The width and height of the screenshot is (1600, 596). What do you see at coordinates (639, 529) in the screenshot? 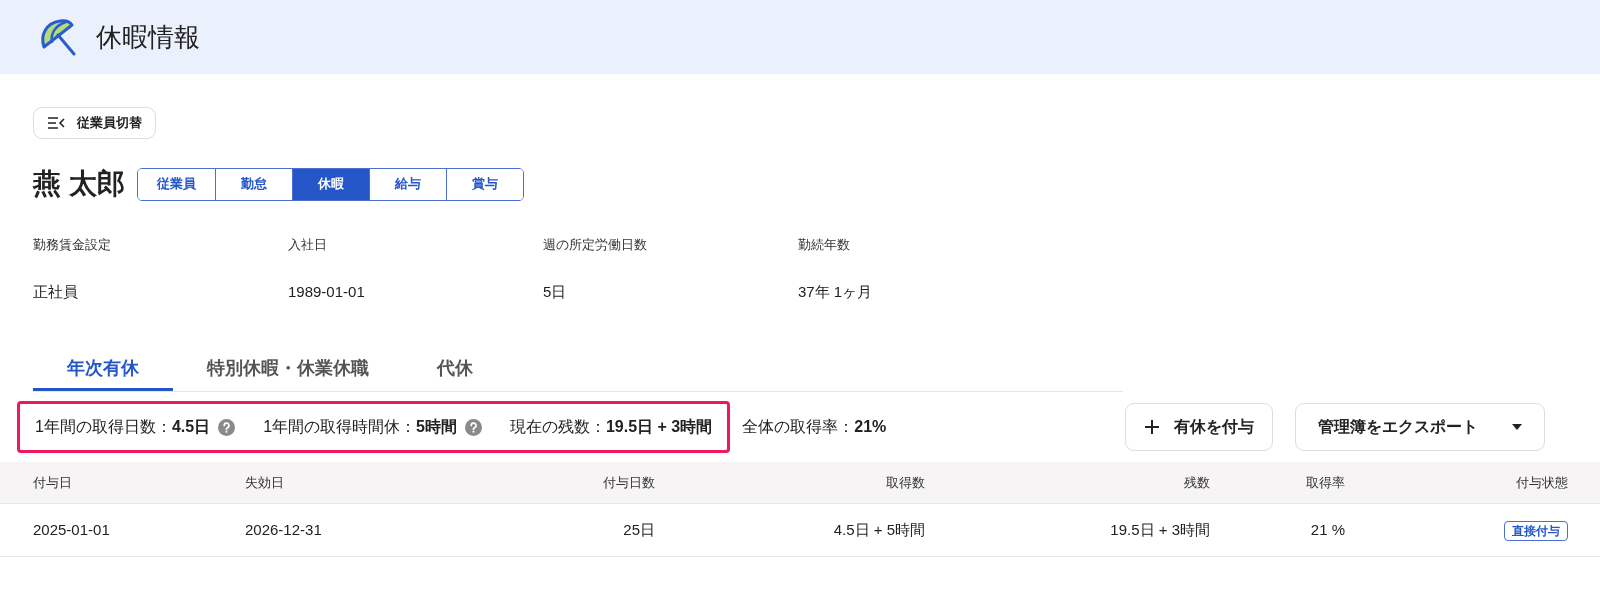
I see `table-cell: 25日` at bounding box center [639, 529].